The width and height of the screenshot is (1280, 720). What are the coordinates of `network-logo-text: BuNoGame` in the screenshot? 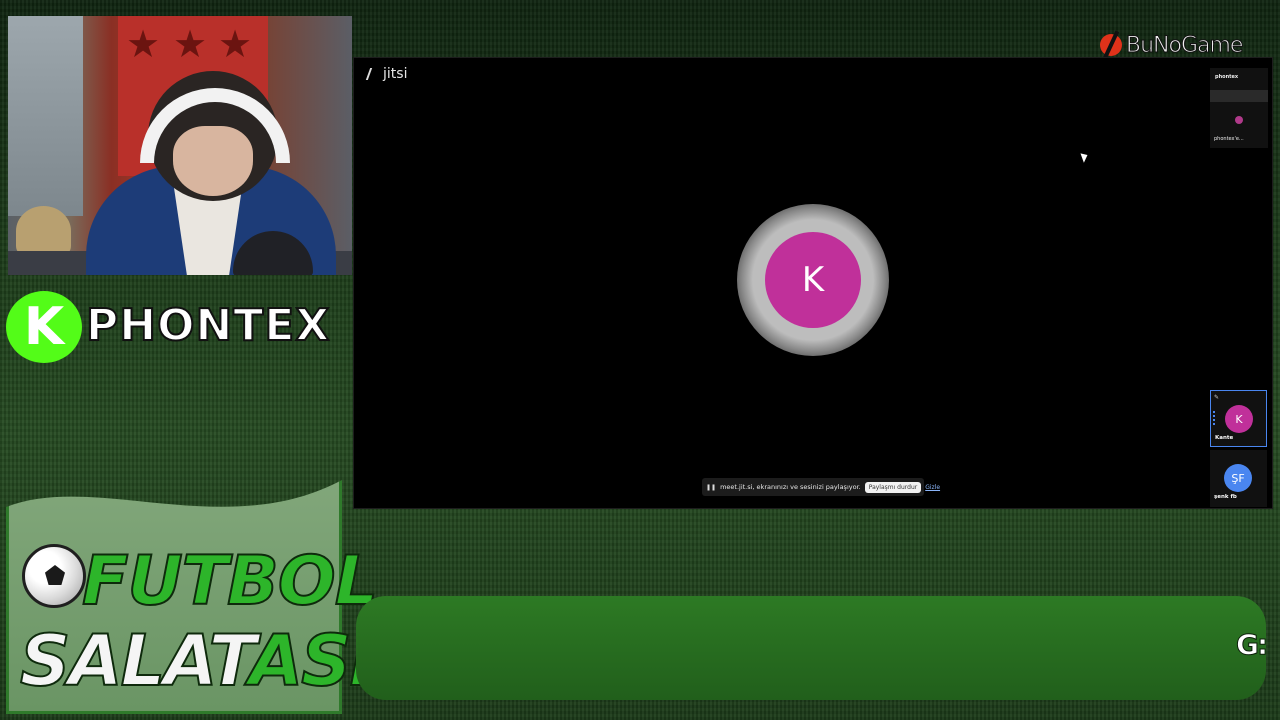 It's located at (1184, 45).